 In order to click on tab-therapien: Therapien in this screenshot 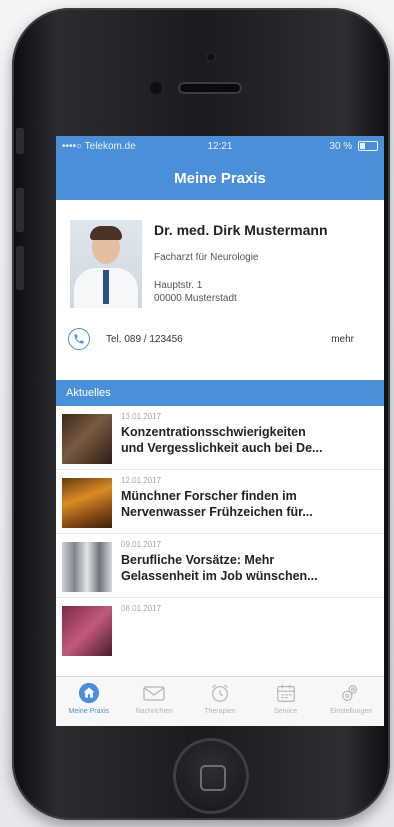, I will do `click(220, 701)`.